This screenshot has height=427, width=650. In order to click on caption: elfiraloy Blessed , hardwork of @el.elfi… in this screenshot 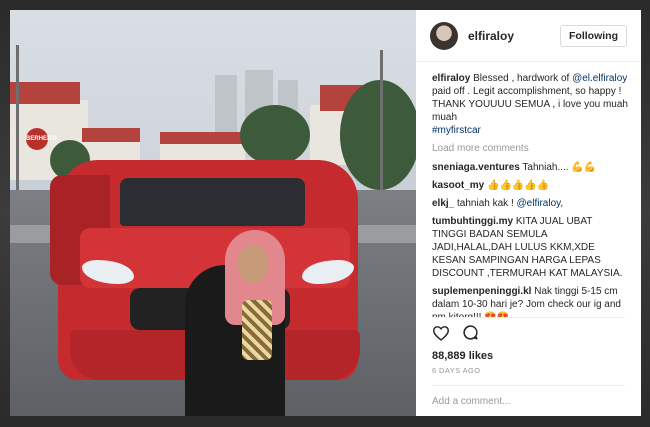, I will do `click(530, 104)`.